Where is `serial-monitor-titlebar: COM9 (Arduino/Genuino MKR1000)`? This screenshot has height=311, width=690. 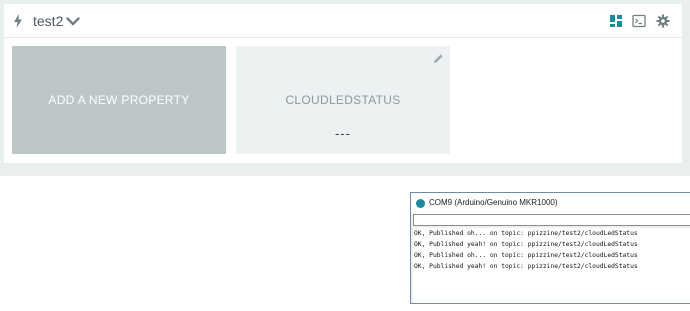
serial-monitor-titlebar: COM9 (Arduino/Genuino MKR1000) is located at coordinates (550, 203).